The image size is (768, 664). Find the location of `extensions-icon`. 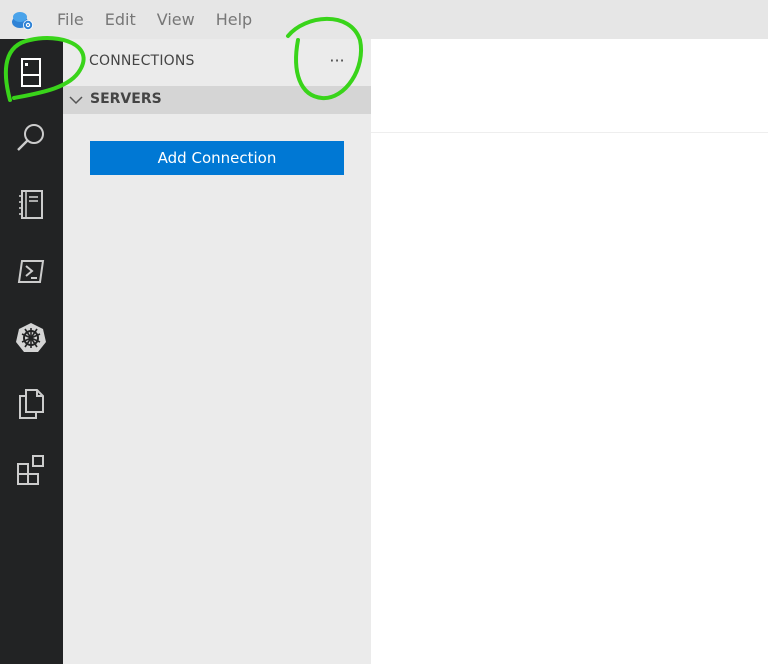

extensions-icon is located at coordinates (30, 470).